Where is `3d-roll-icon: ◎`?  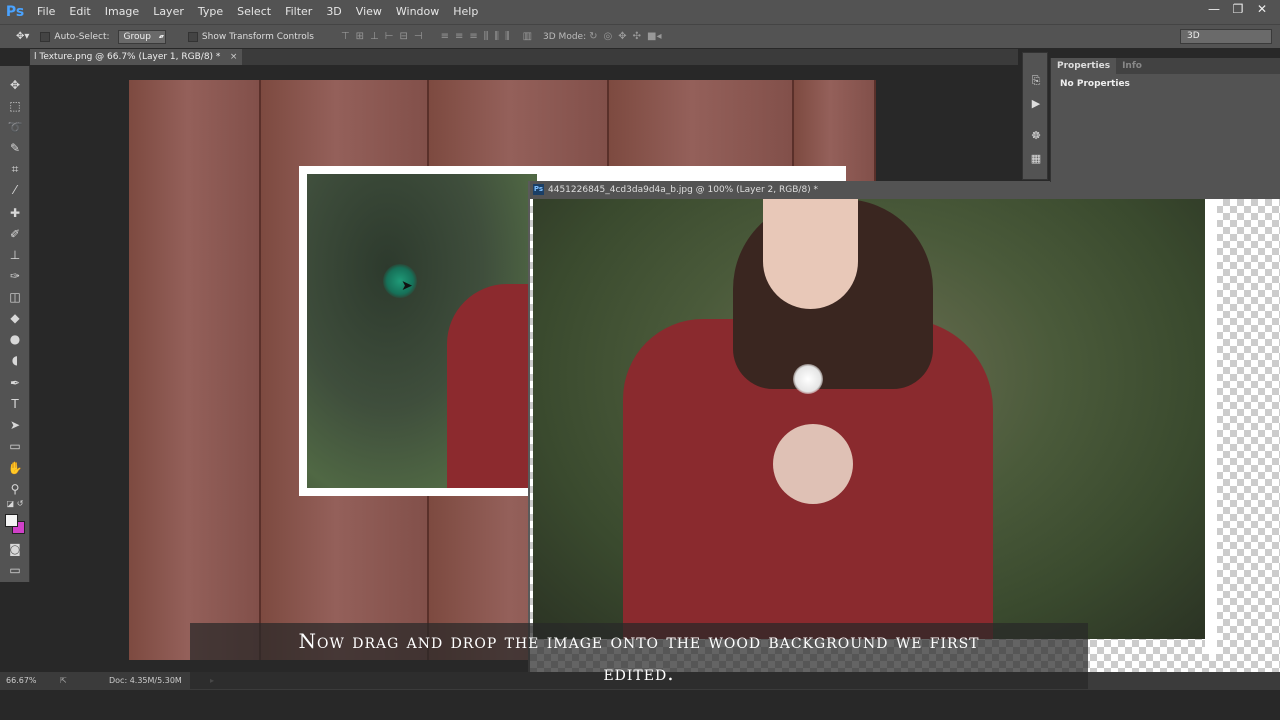
3d-roll-icon: ◎ is located at coordinates (608, 36).